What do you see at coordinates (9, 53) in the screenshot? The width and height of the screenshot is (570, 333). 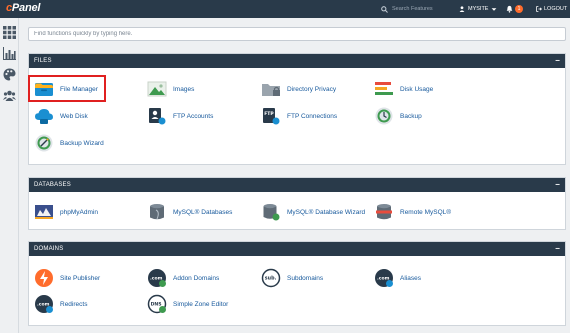 I see `stats-bar-icon` at bounding box center [9, 53].